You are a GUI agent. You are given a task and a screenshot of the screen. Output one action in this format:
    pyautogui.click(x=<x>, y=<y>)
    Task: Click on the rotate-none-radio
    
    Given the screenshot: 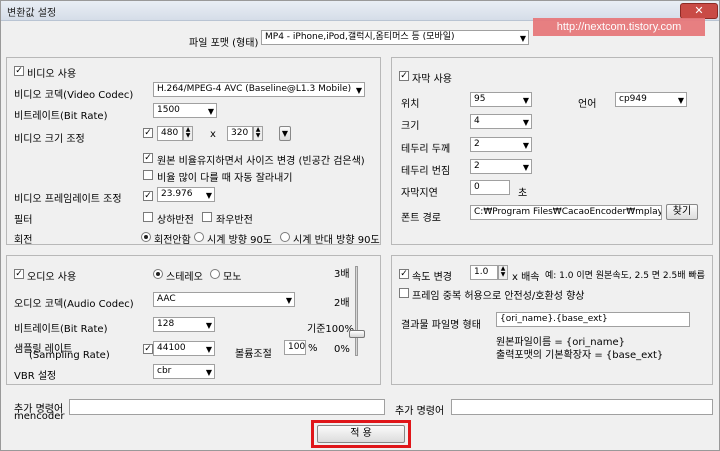 What is the action you would take?
    pyautogui.click(x=146, y=237)
    